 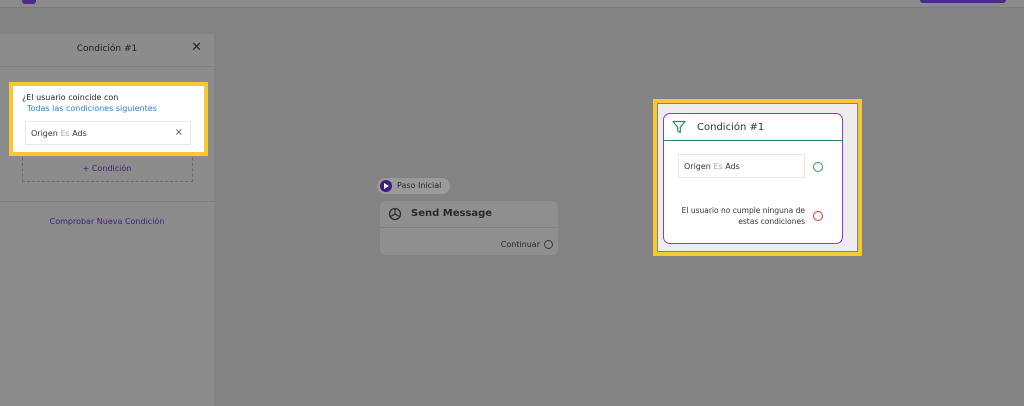 I want to click on panel-header: Condición #1 ✕, so click(x=107, y=50).